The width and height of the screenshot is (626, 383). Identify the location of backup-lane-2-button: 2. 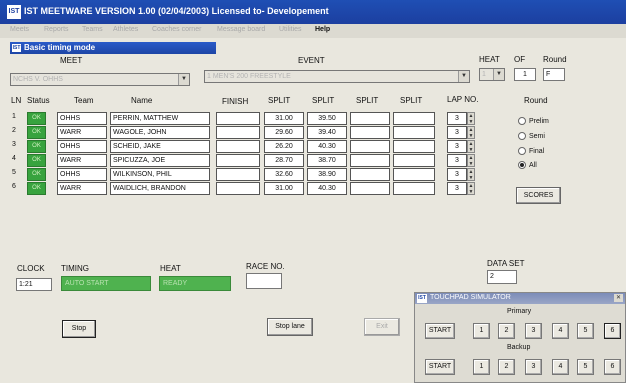
(506, 367).